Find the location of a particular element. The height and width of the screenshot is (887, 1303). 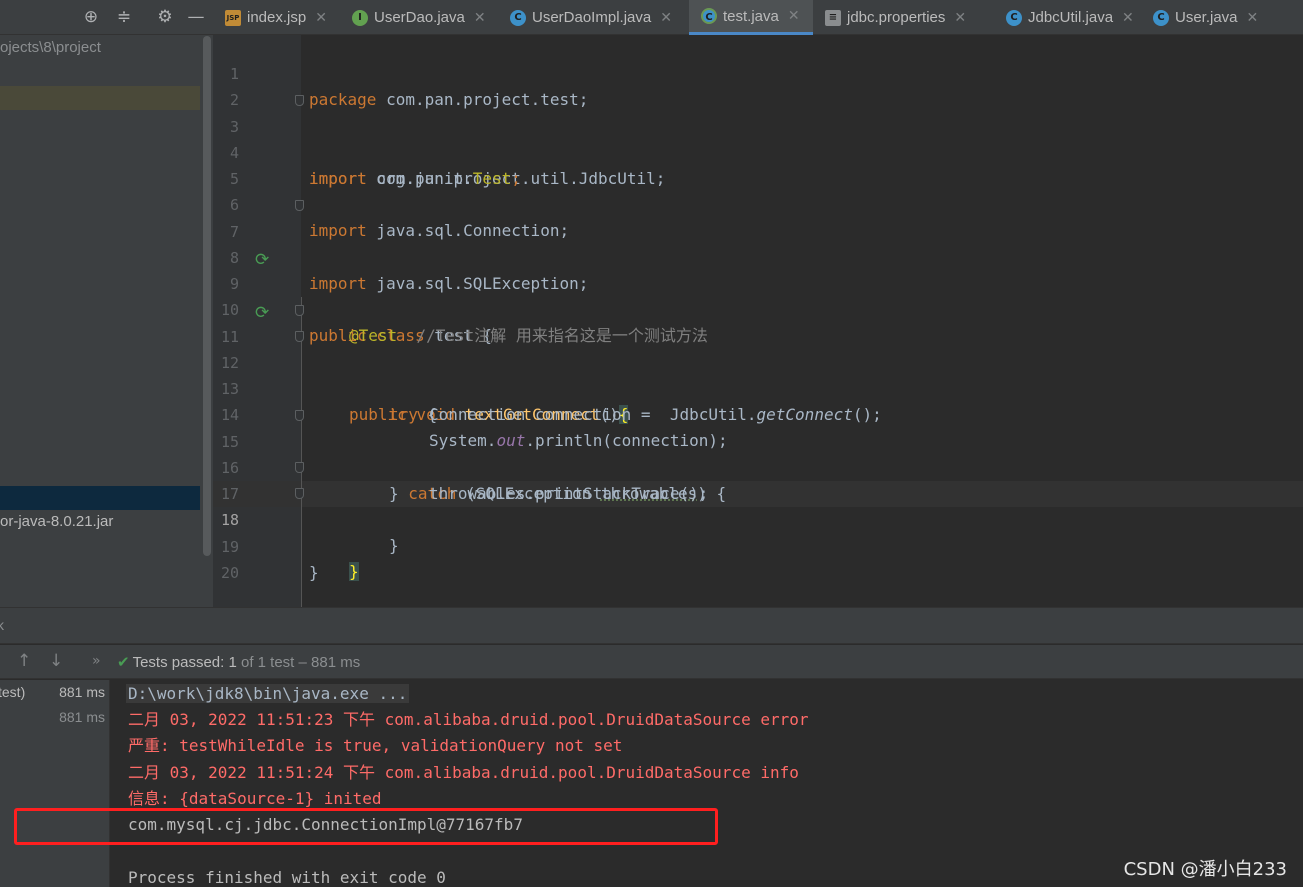

tests-passed-count: 1 is located at coordinates (232, 662).